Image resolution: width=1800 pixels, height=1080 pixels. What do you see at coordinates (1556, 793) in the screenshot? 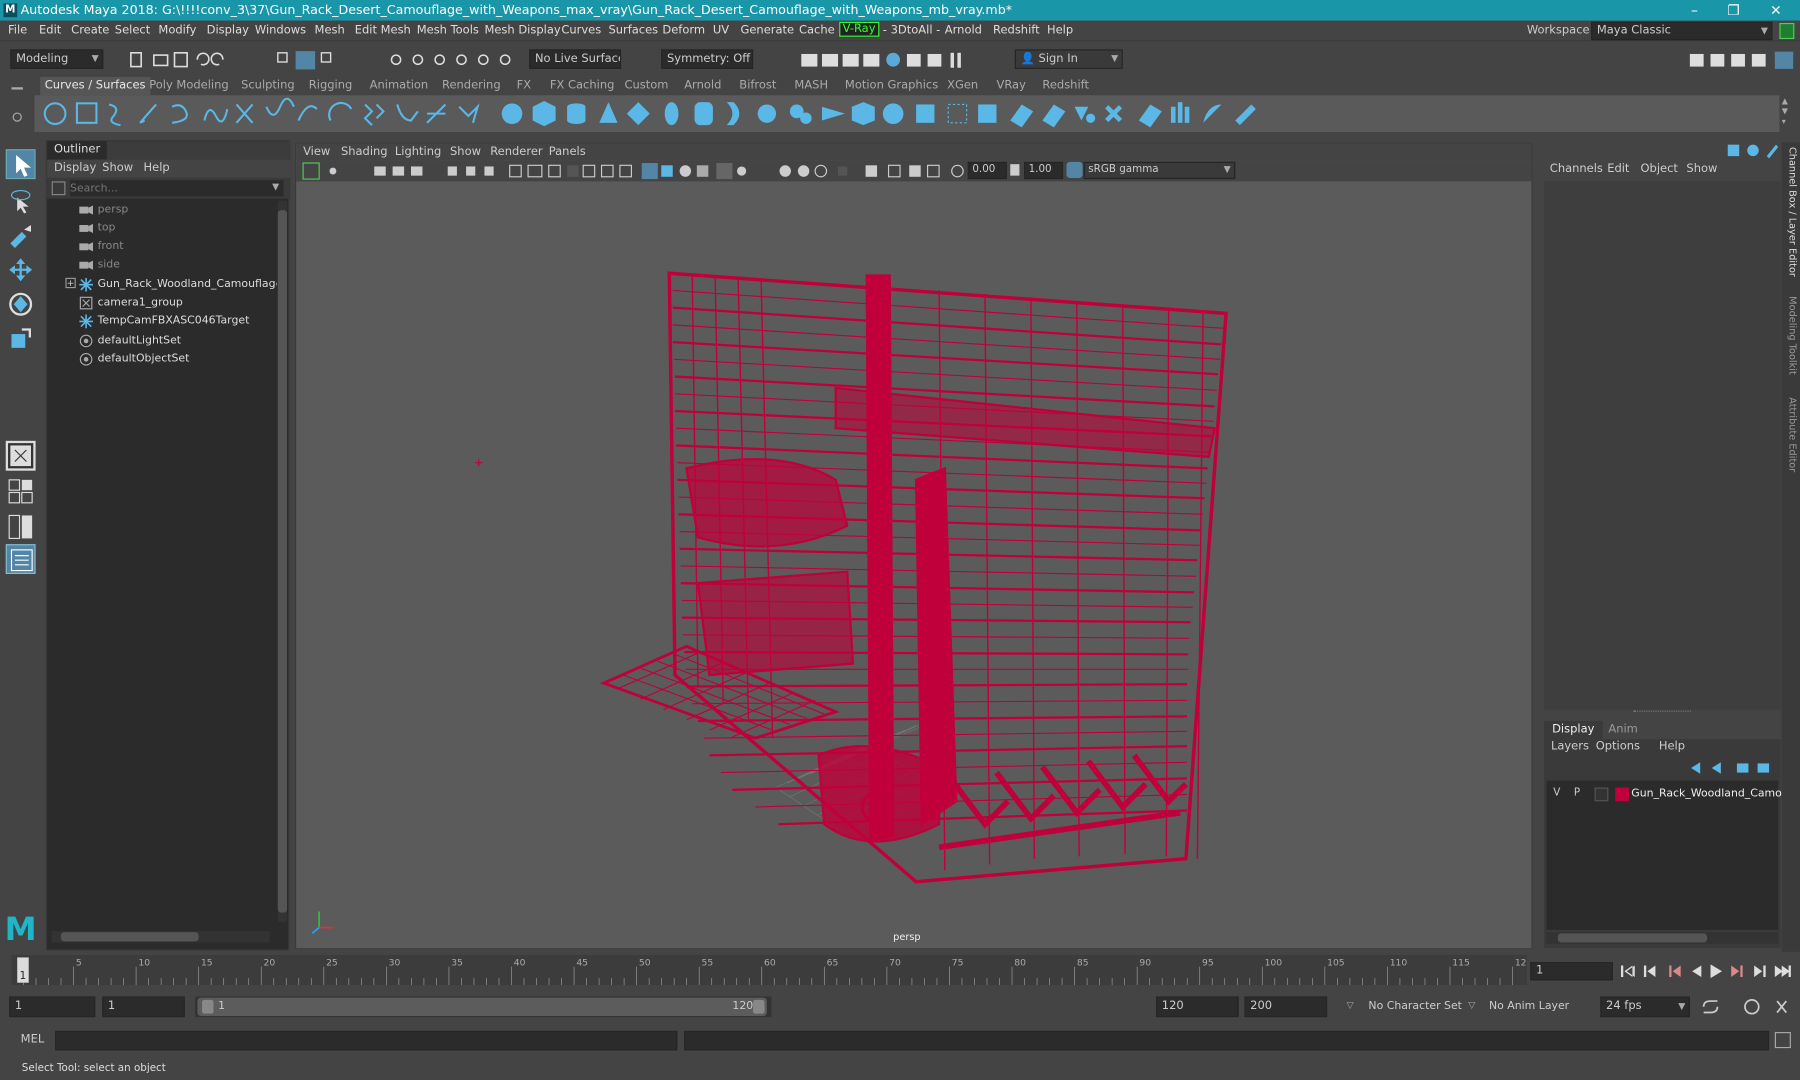
I see `layer-visibility-toggle: V` at bounding box center [1556, 793].